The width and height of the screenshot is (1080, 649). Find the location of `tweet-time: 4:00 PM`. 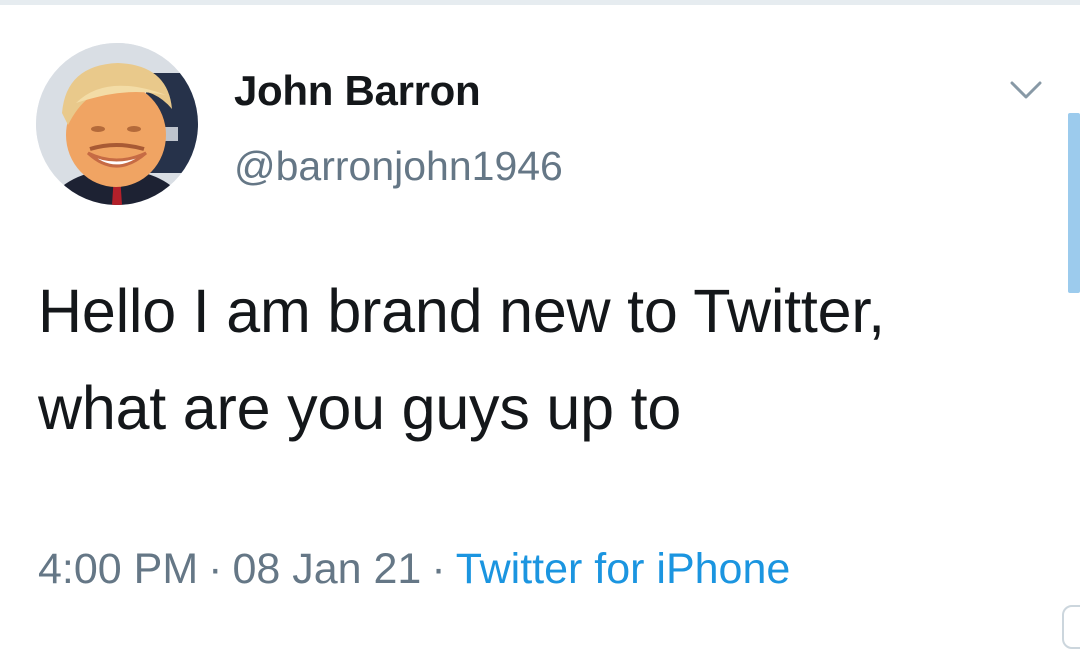

tweet-time: 4:00 PM is located at coordinates (118, 569).